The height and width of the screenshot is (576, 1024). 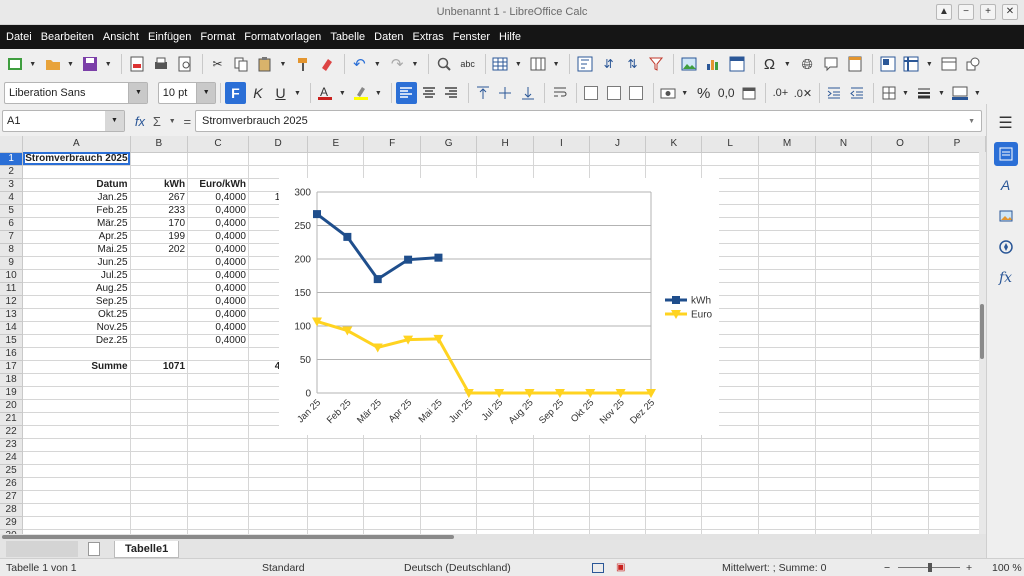 I want to click on sum-icon: Σ, so click(x=157, y=121).